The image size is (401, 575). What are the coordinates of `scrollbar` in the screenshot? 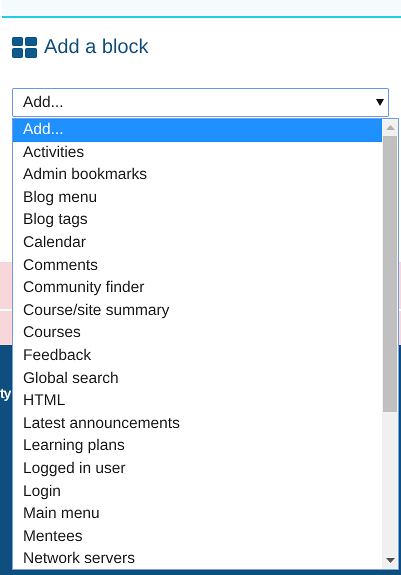 It's located at (390, 344).